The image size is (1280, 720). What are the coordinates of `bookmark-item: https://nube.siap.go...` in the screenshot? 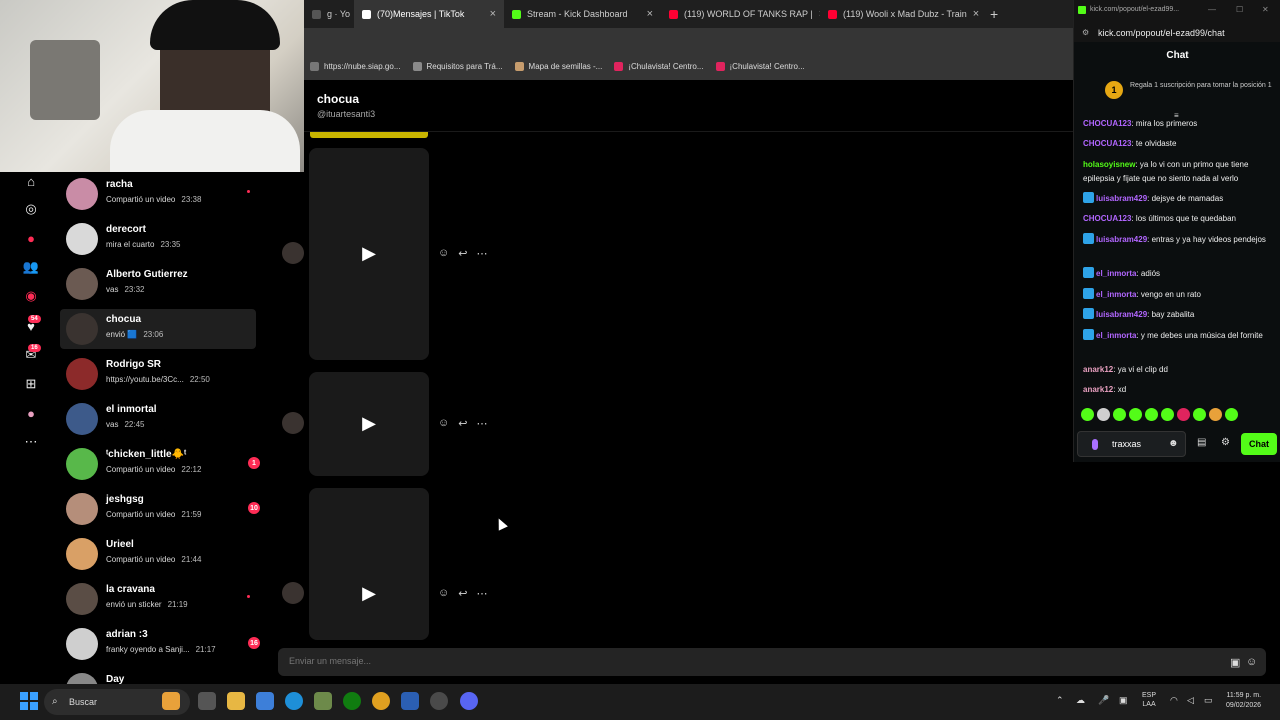 It's located at (355, 66).